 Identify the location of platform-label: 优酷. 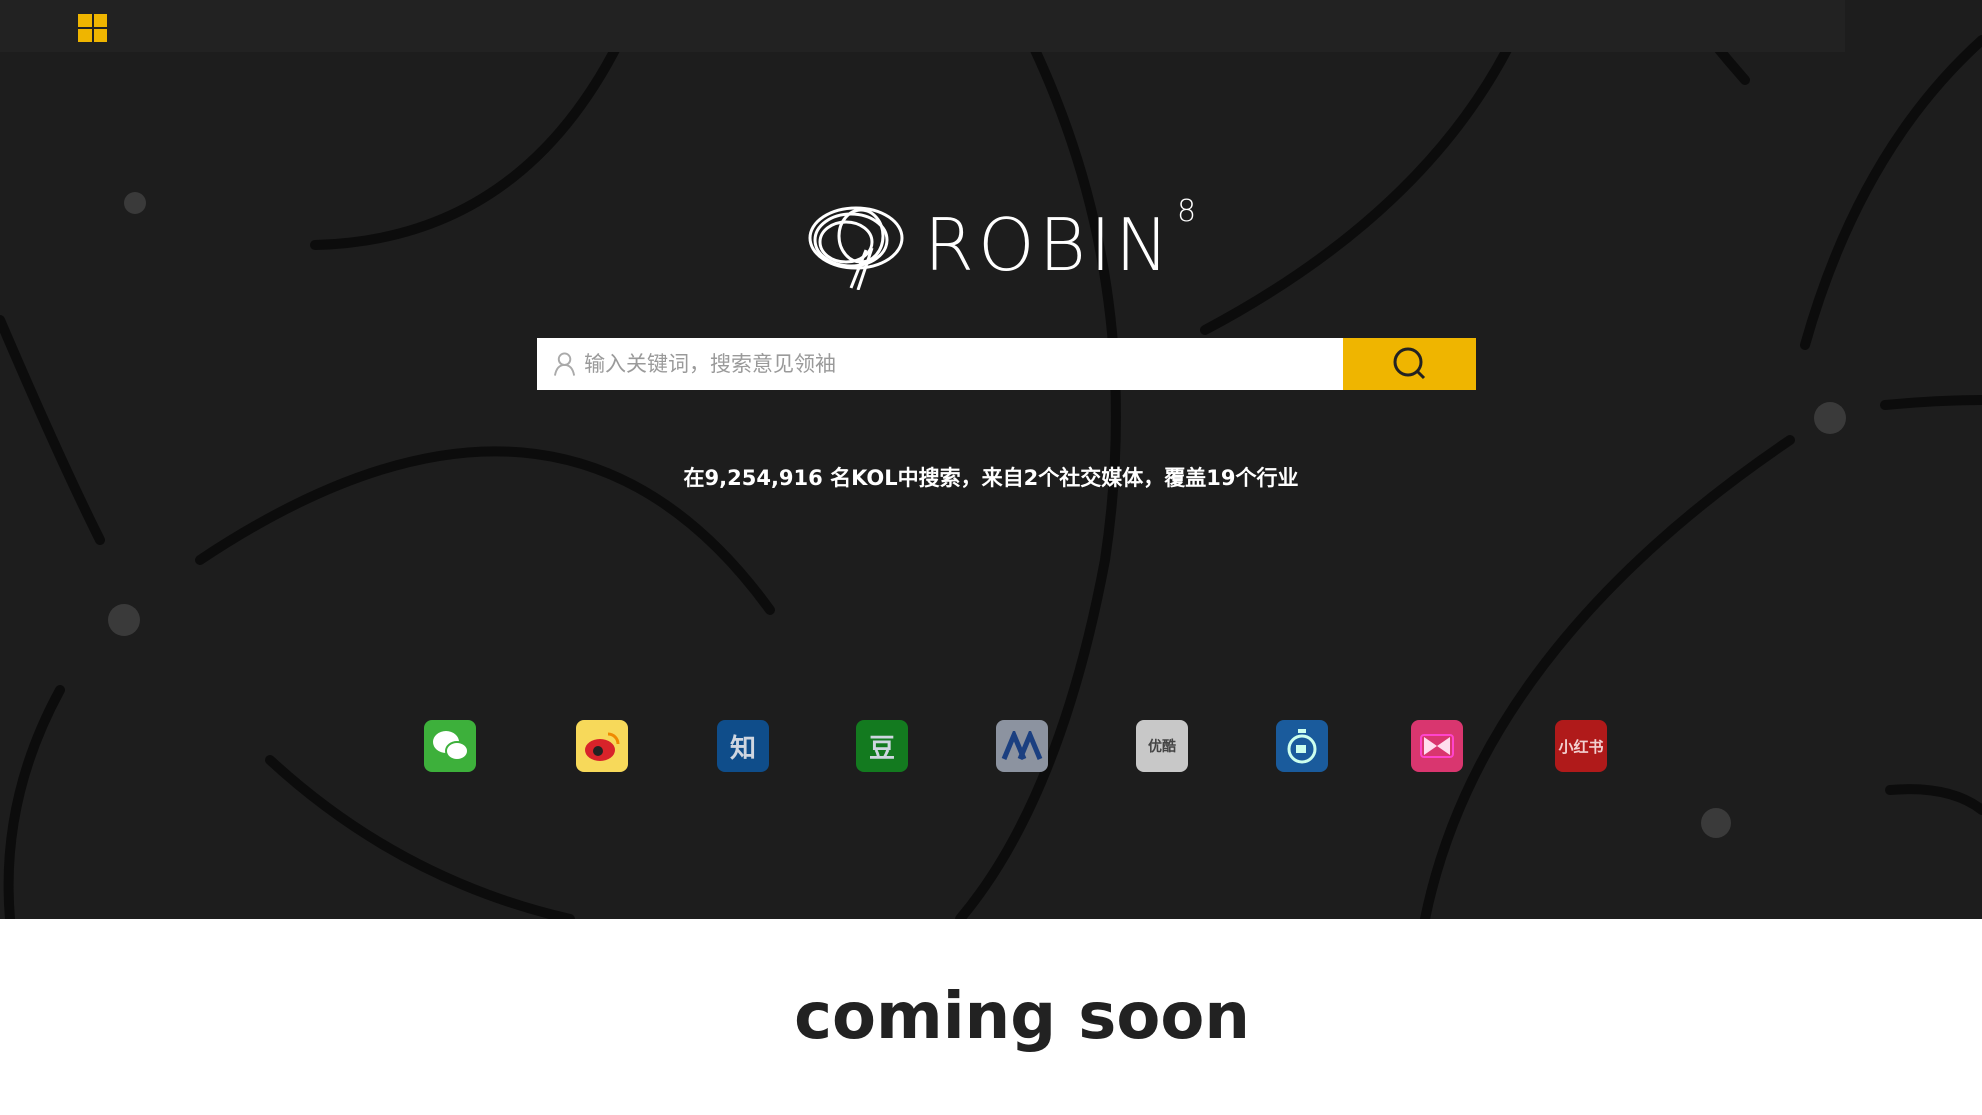
(1162, 747).